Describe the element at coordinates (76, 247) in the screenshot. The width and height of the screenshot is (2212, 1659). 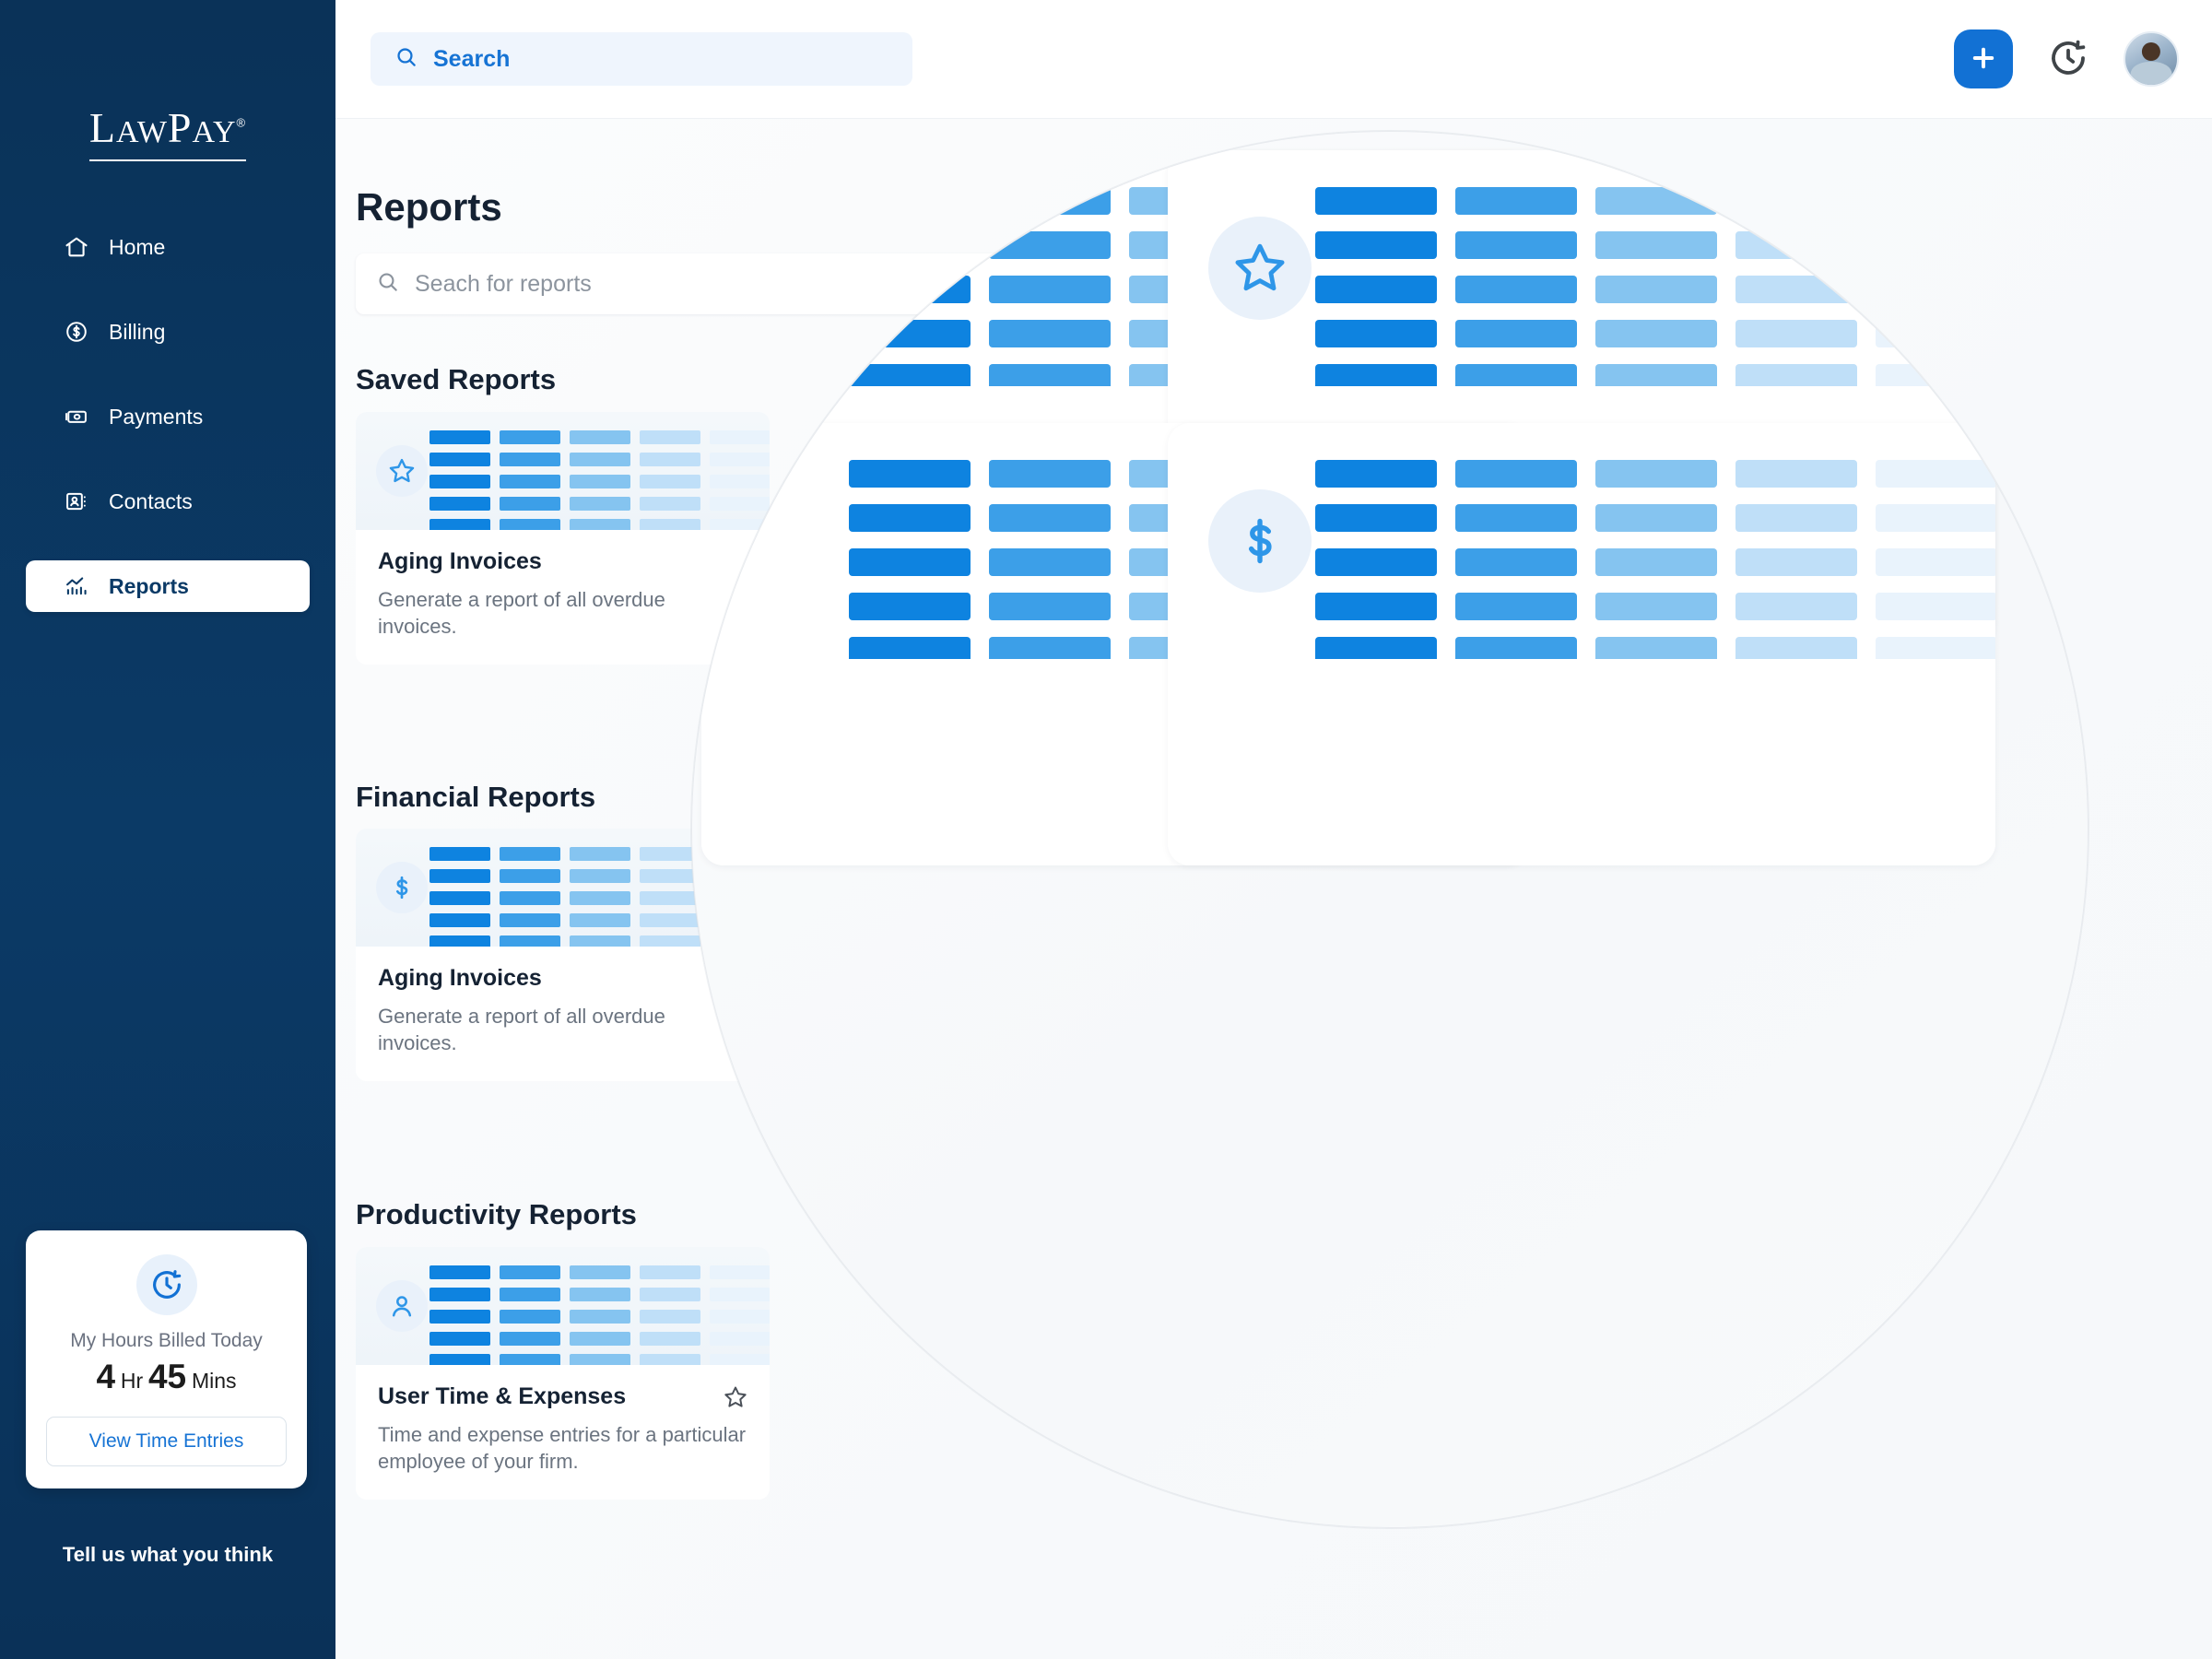
I see `home-icon` at that location.